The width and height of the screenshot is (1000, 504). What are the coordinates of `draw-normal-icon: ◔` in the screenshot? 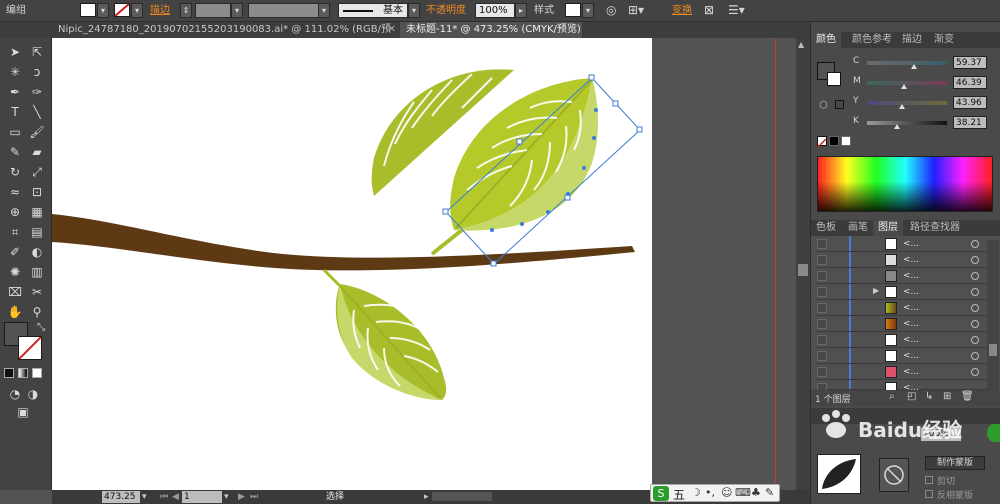 It's located at (15, 394).